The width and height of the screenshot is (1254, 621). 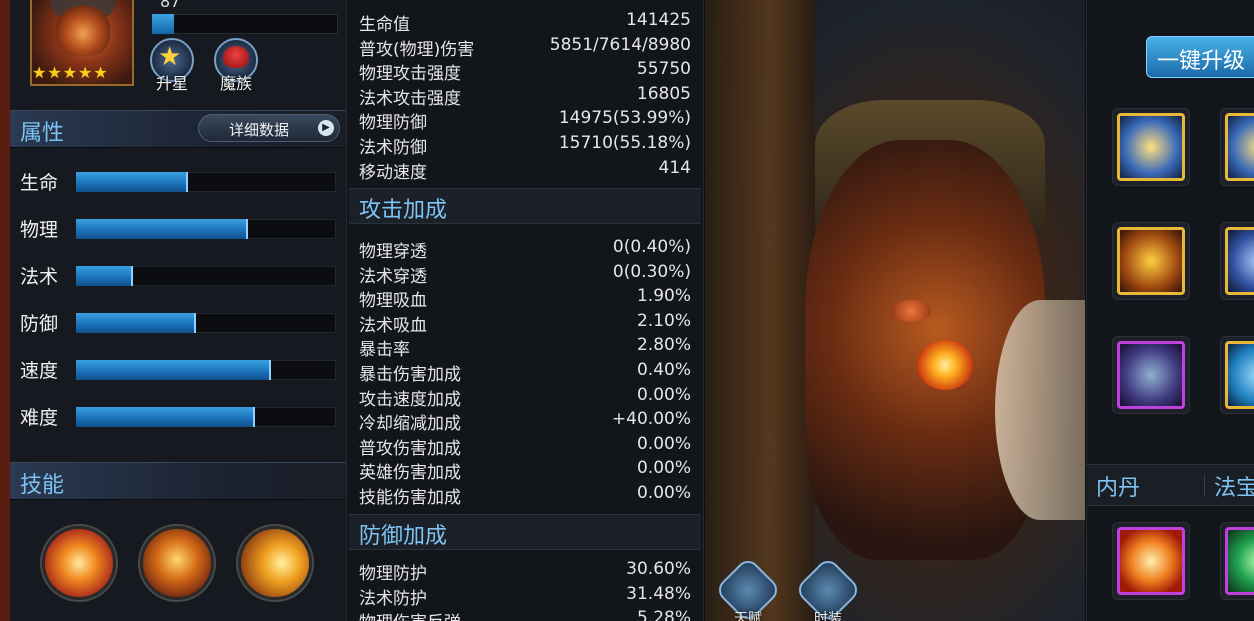 I want to click on detail-data-label: 详细数据, so click(x=259, y=130).